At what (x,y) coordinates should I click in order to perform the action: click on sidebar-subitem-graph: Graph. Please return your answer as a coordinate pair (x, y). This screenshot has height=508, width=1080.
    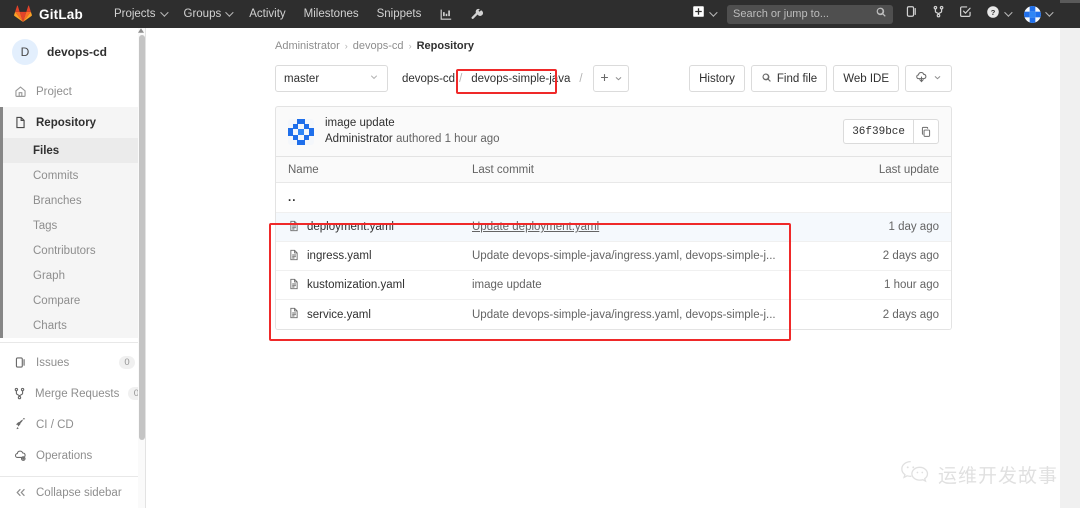
    Looking at the image, I should click on (74, 275).